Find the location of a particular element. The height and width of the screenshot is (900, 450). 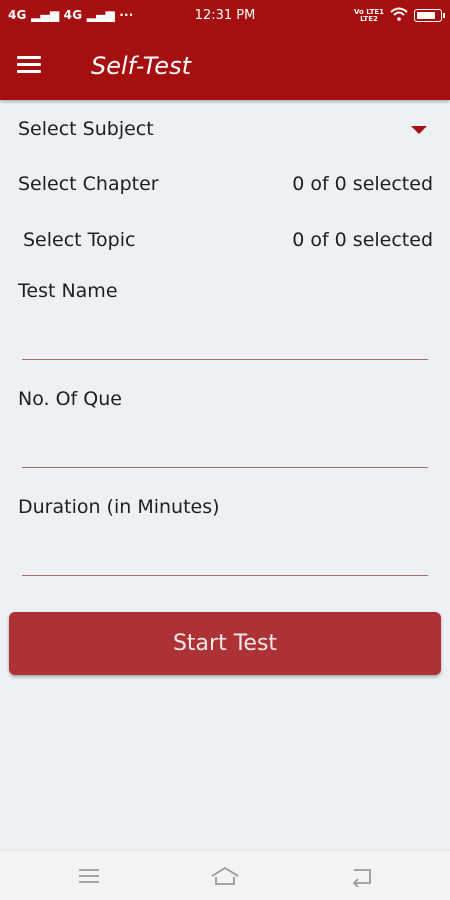

start-test-button: Start Test is located at coordinates (225, 643).